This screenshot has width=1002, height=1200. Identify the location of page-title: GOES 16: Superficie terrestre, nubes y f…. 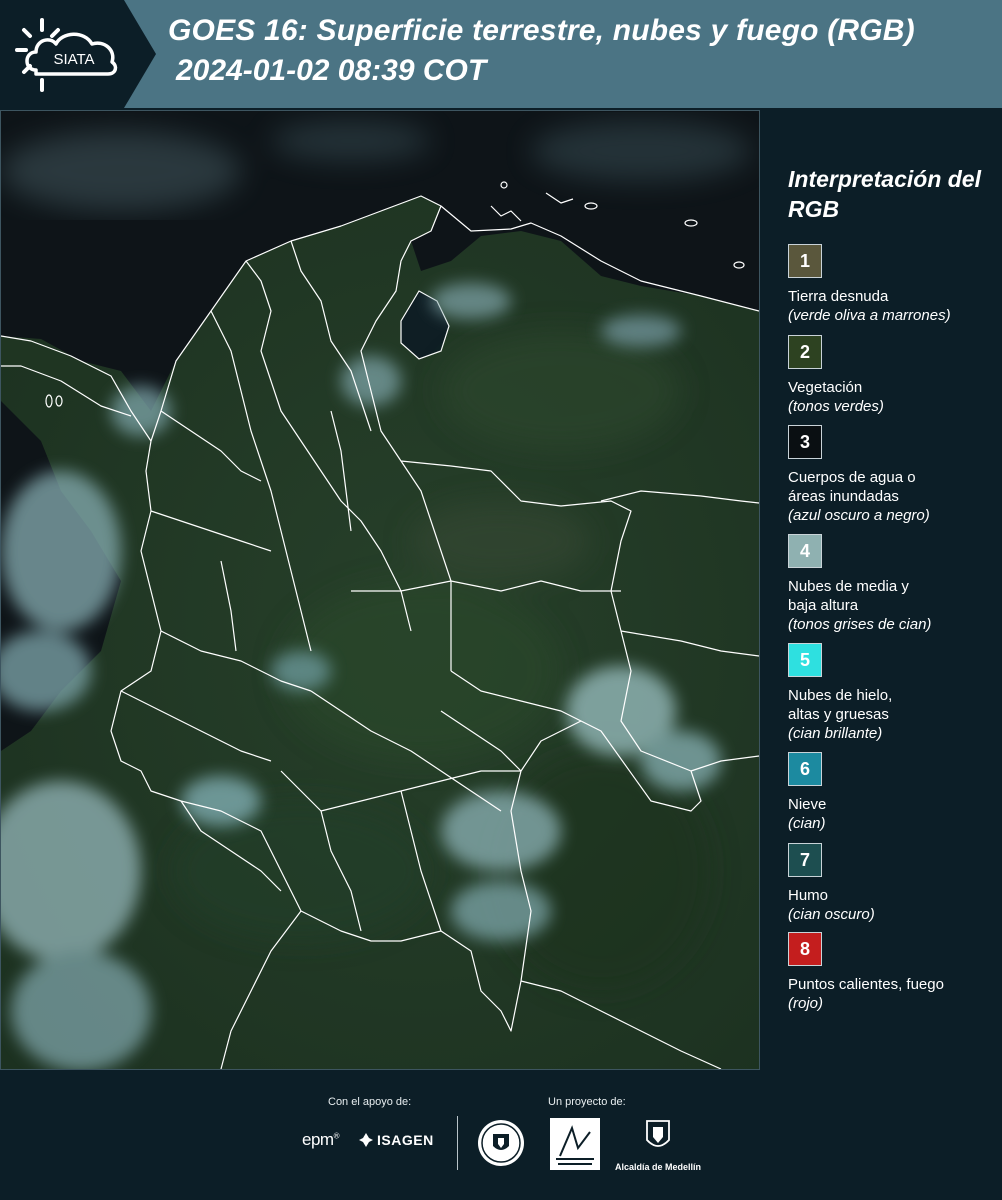
(541, 30).